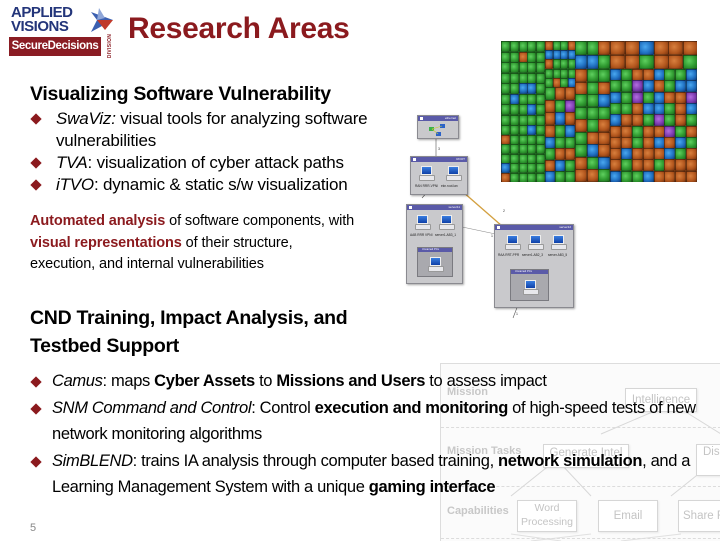 This screenshot has height=541, width=720. I want to click on node-share-files: Share F, so click(699, 516).